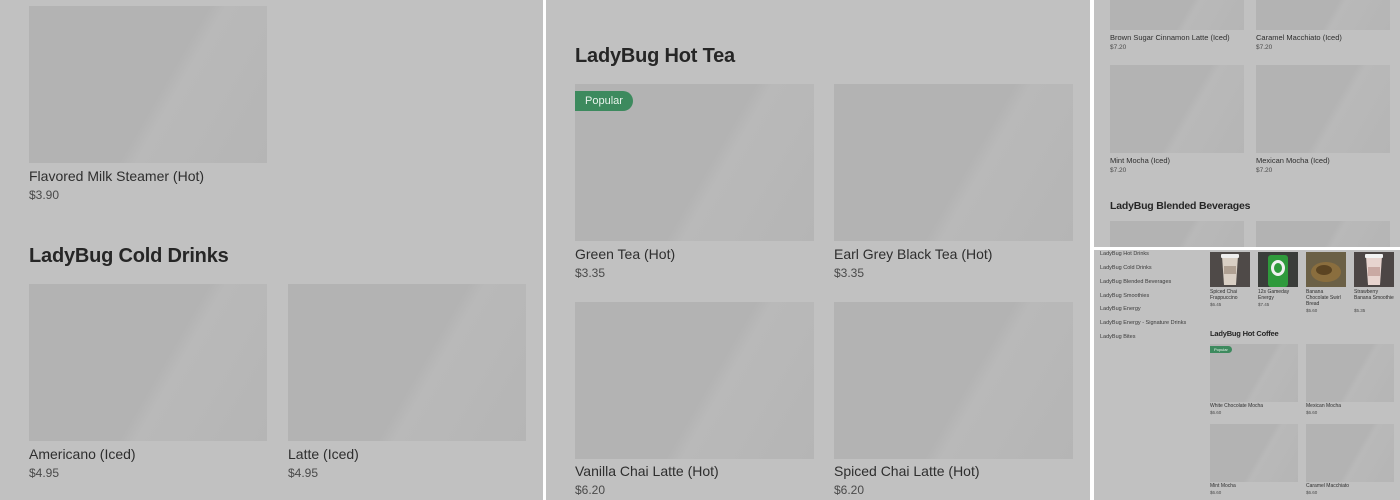  I want to click on item-price: $7.45, so click(1264, 304).